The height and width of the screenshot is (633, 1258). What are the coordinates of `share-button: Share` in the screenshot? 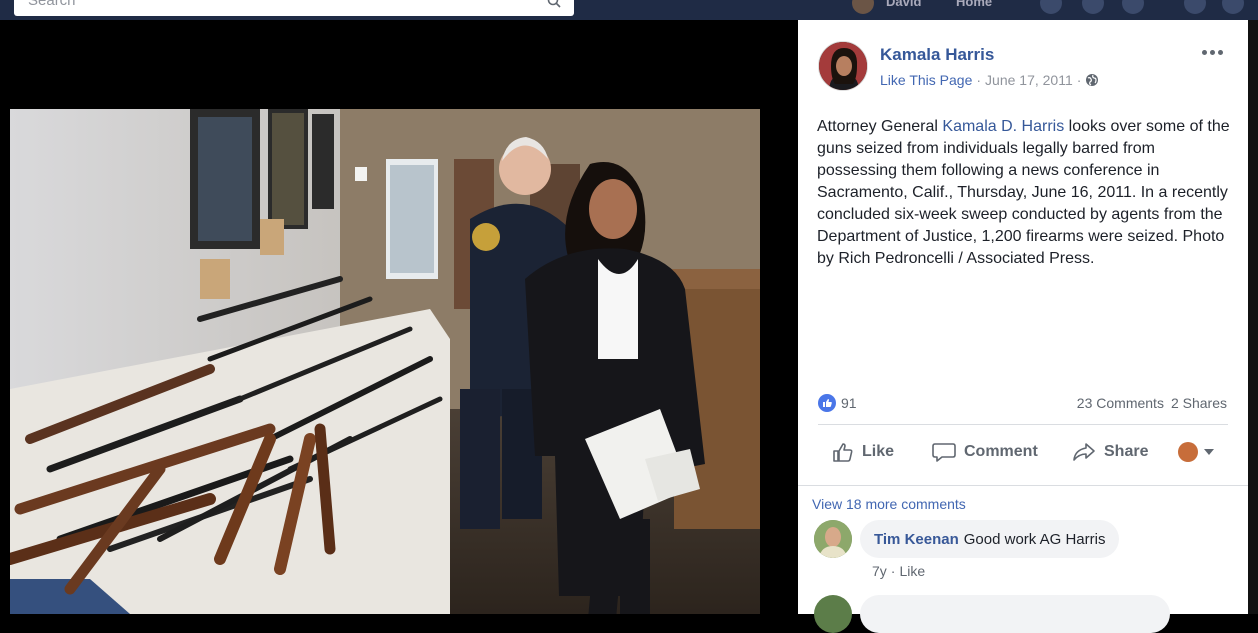 It's located at (1110, 452).